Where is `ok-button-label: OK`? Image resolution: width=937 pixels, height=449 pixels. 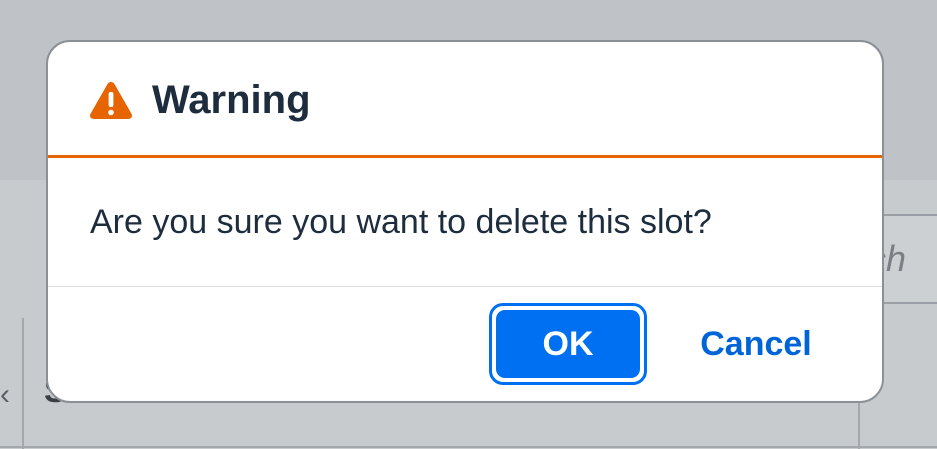
ok-button-label: OK is located at coordinates (568, 344).